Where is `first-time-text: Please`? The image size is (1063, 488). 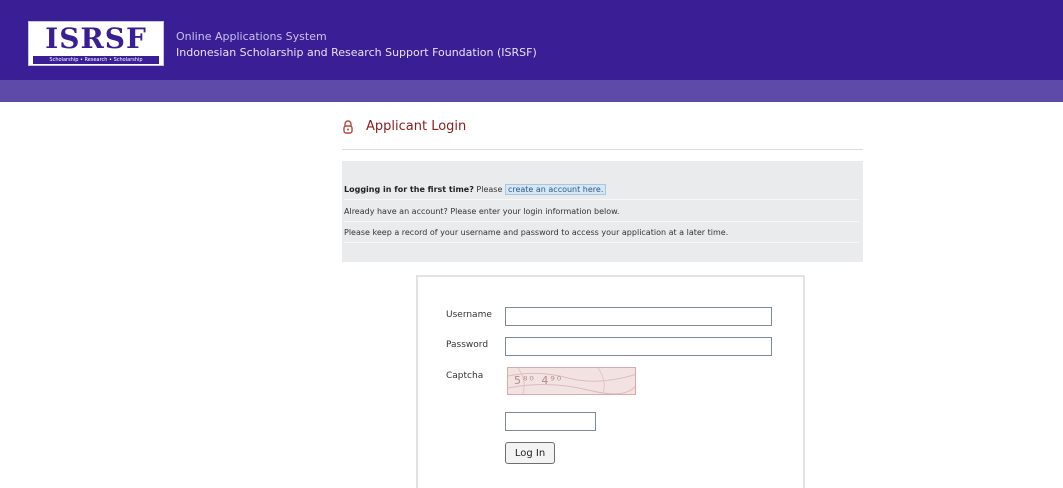 first-time-text: Please is located at coordinates (489, 189).